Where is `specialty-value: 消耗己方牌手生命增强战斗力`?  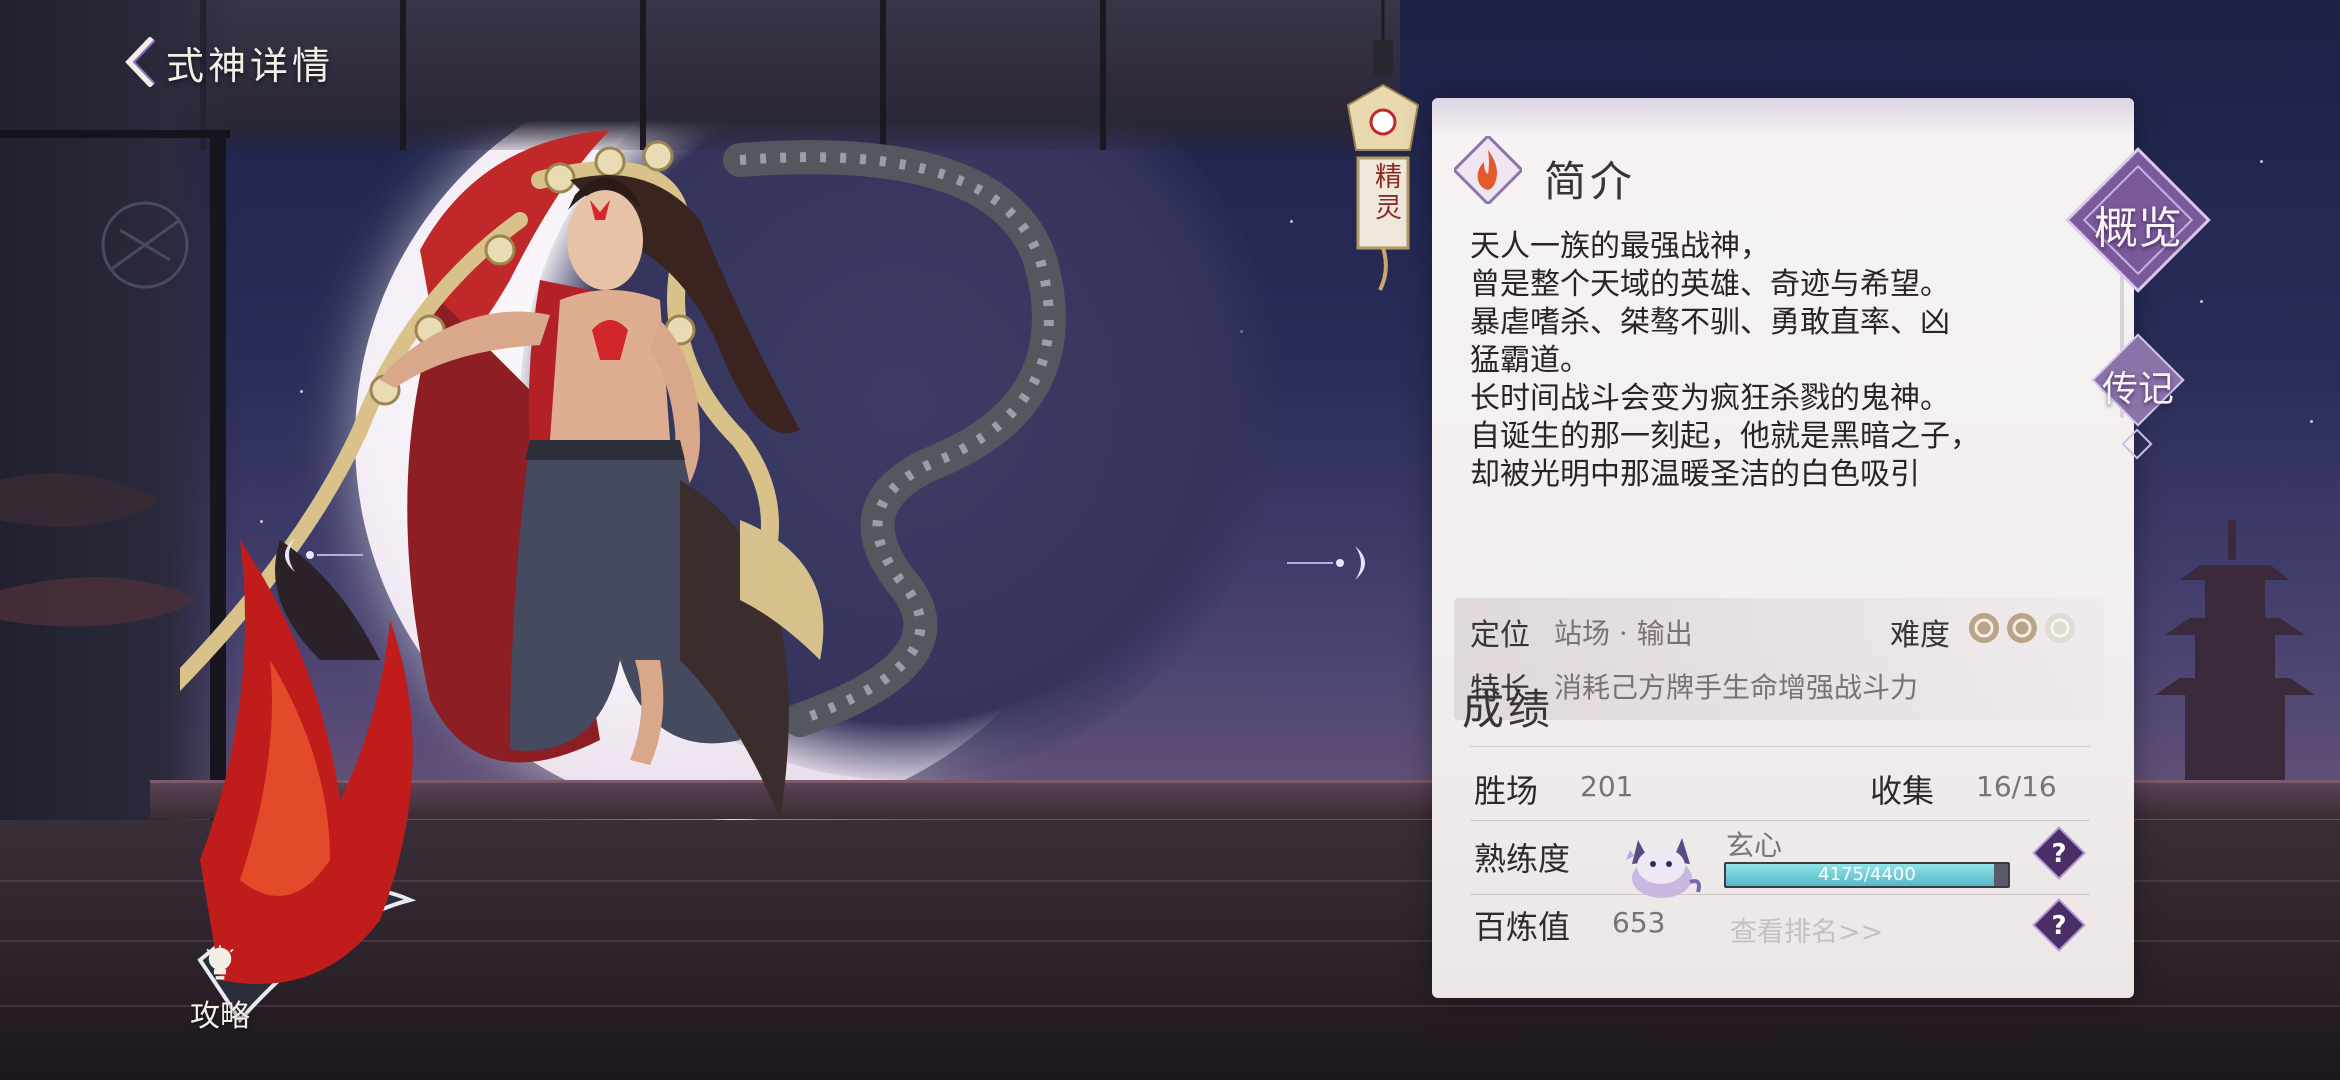
specialty-value: 消耗己方牌手生命增强战斗力 is located at coordinates (1736, 687).